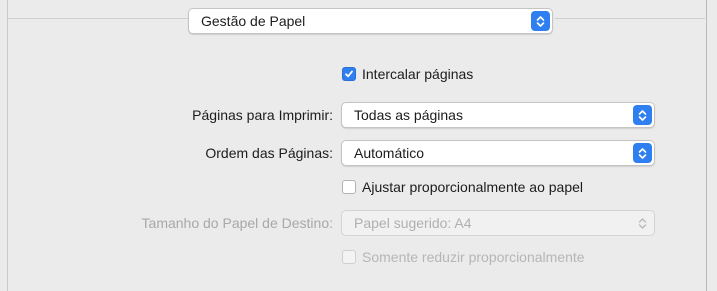 This screenshot has width=717, height=291. Describe the element at coordinates (408, 115) in the screenshot. I see `pages-to-print-value: Todas as páginas` at that location.